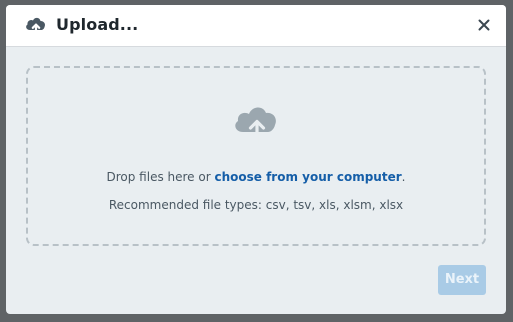 Image resolution: width=513 pixels, height=322 pixels. Describe the element at coordinates (484, 25) in the screenshot. I see `close-icon` at that location.